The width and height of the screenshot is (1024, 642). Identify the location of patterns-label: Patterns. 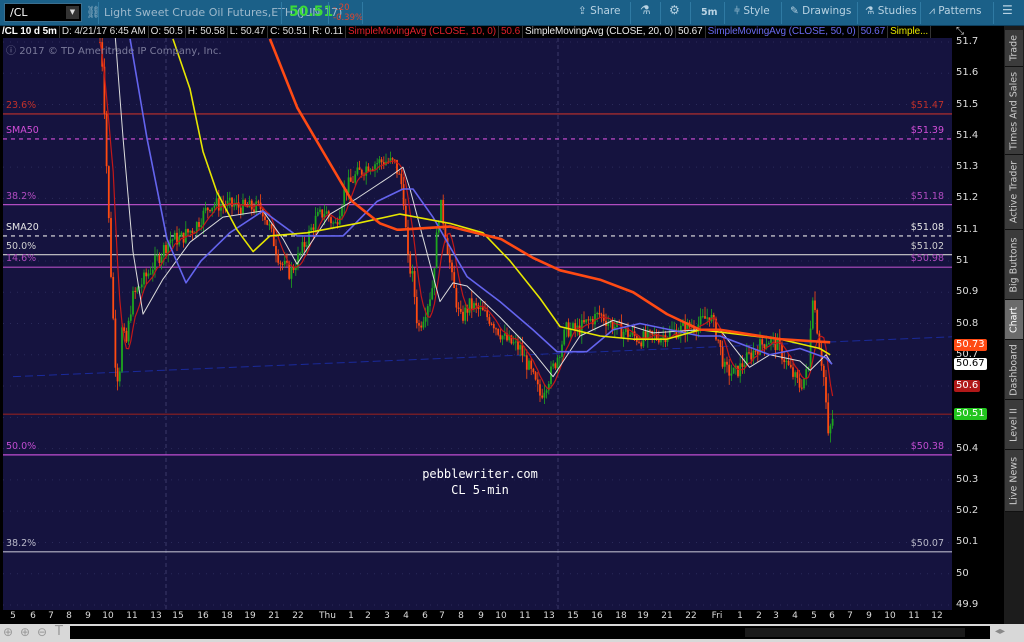
(960, 11).